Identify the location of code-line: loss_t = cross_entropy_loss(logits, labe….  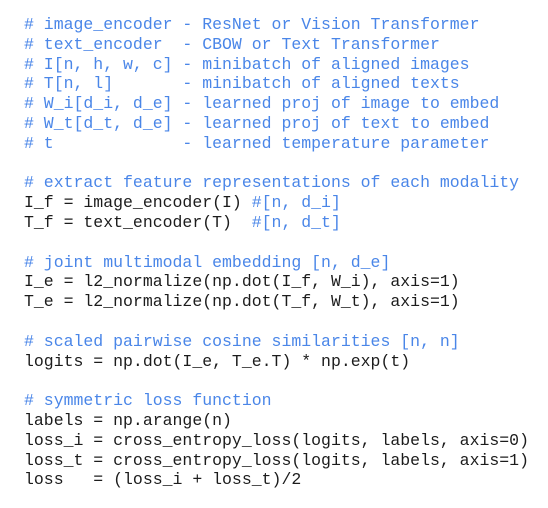
(276, 461).